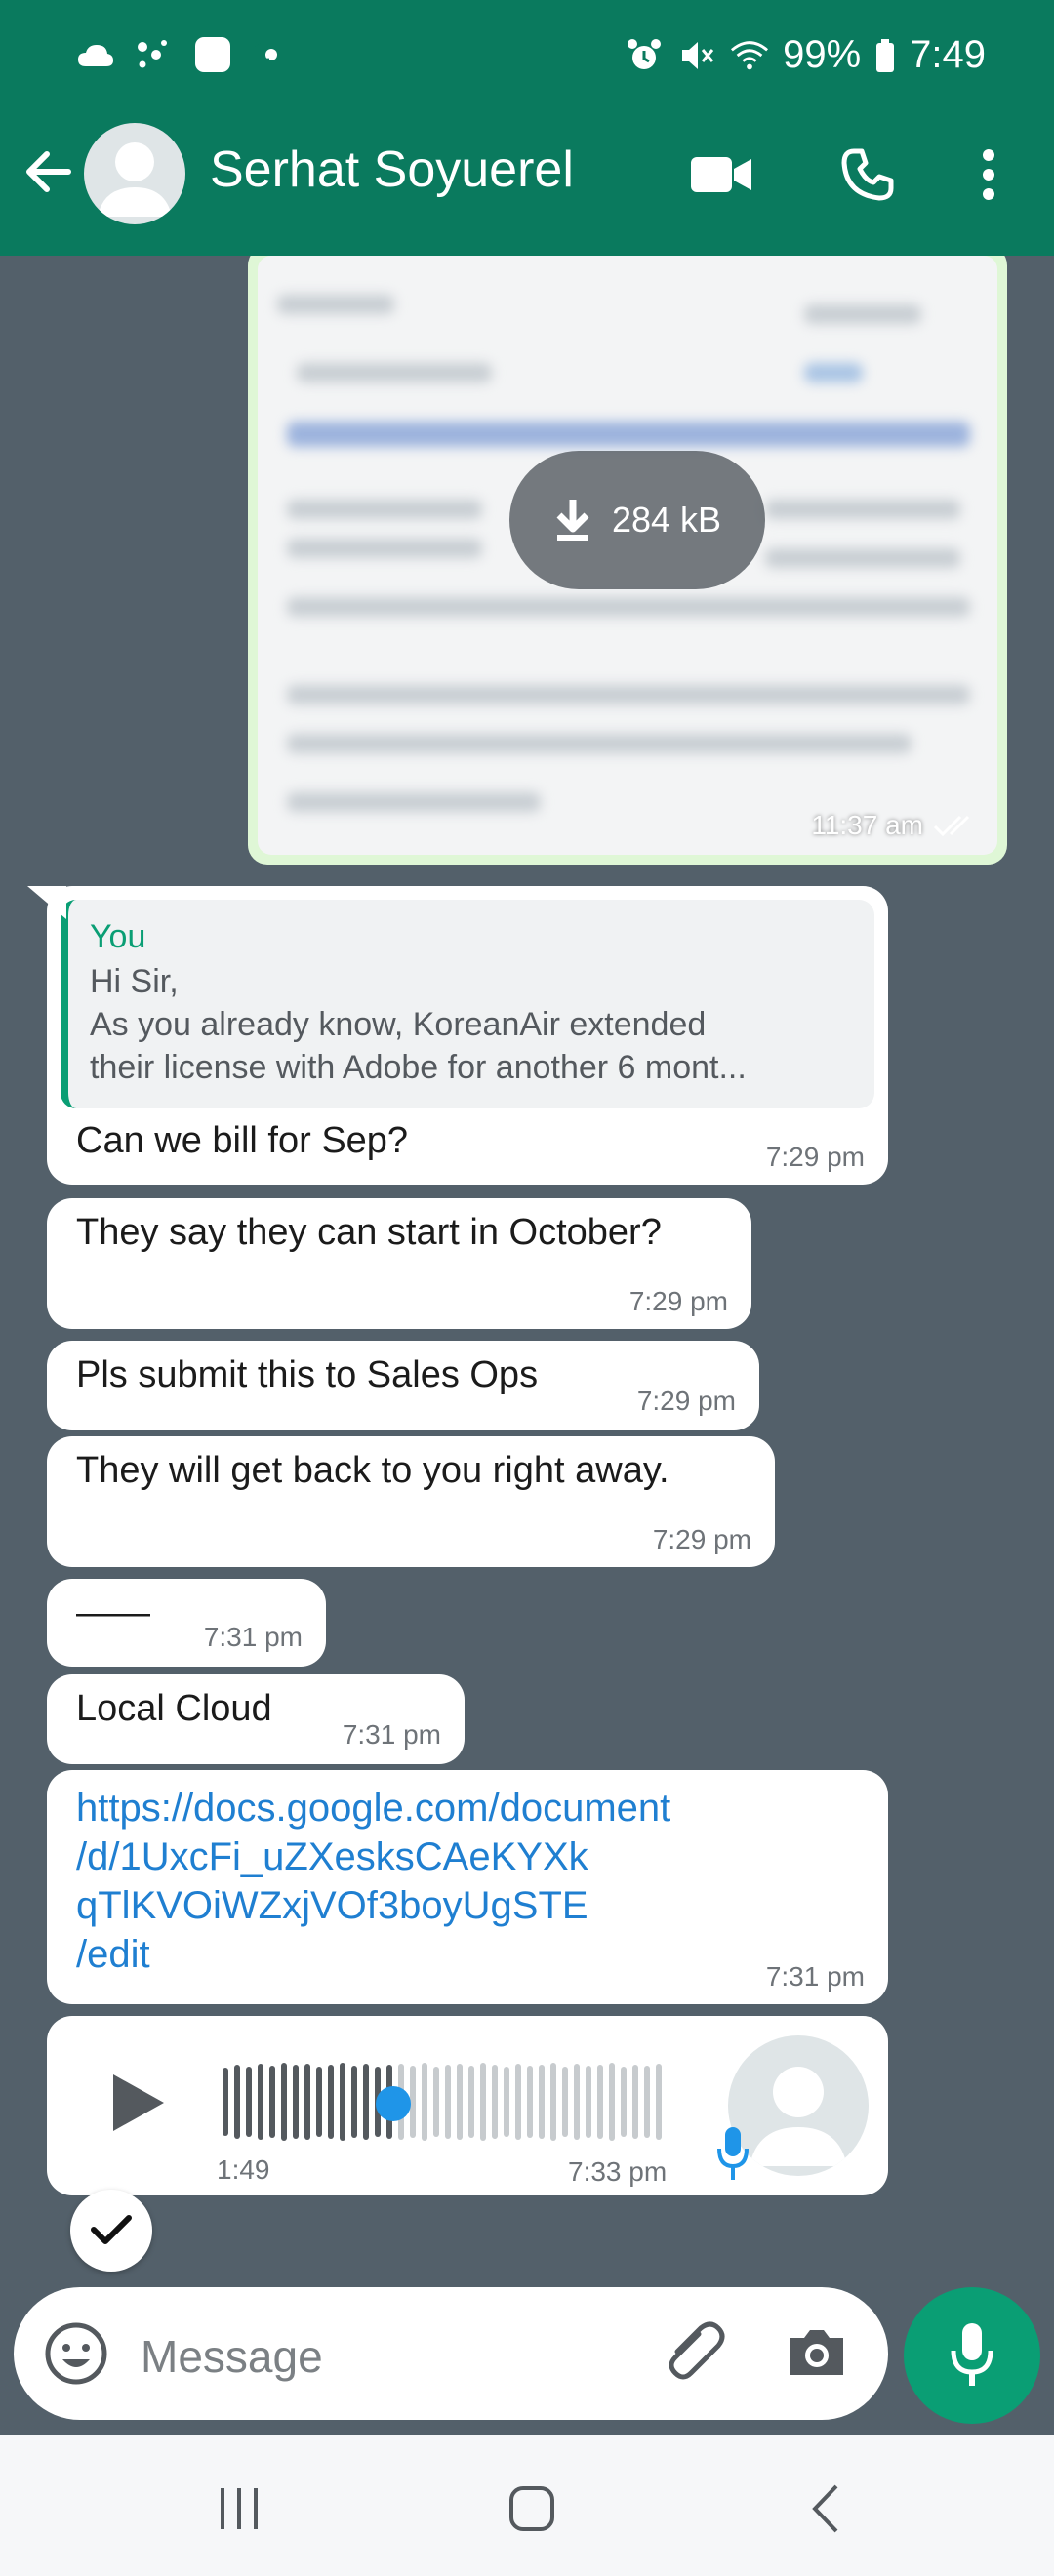 This screenshot has height=2576, width=1054. I want to click on home-icon, so click(532, 2509).